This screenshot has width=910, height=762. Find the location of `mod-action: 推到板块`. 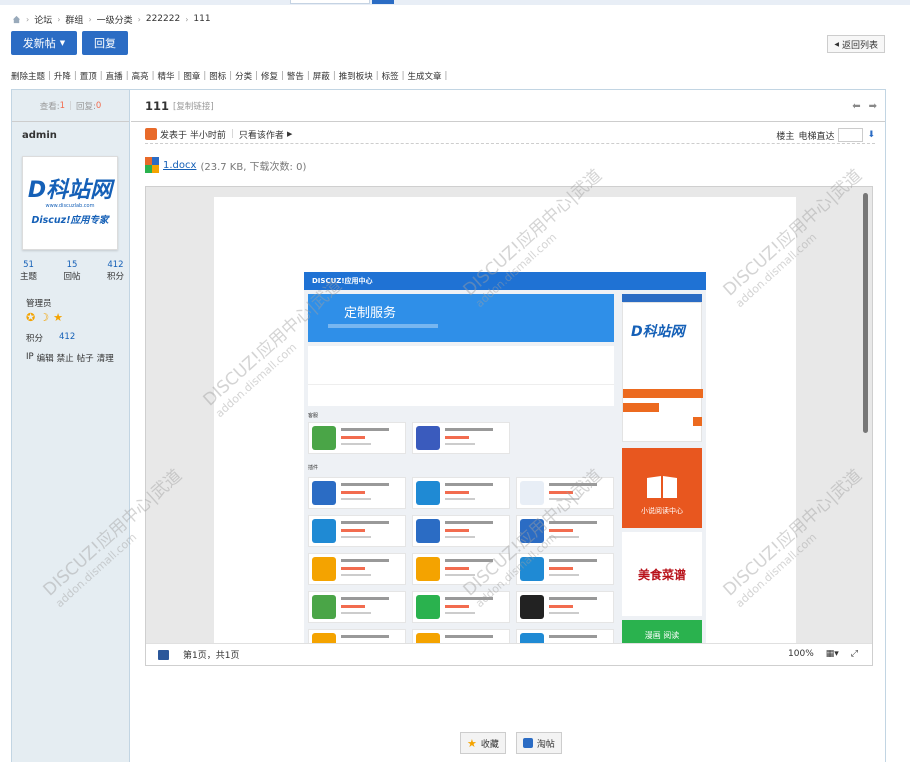

mod-action: 推到板块 is located at coordinates (356, 76).